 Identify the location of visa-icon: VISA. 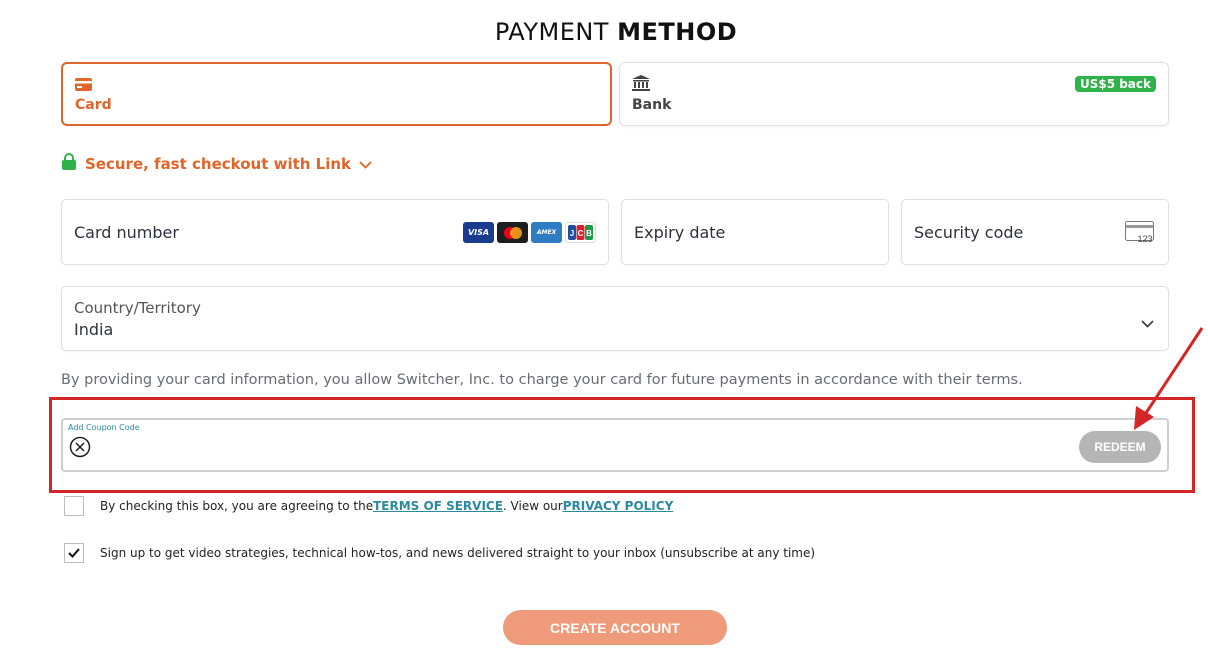
(478, 232).